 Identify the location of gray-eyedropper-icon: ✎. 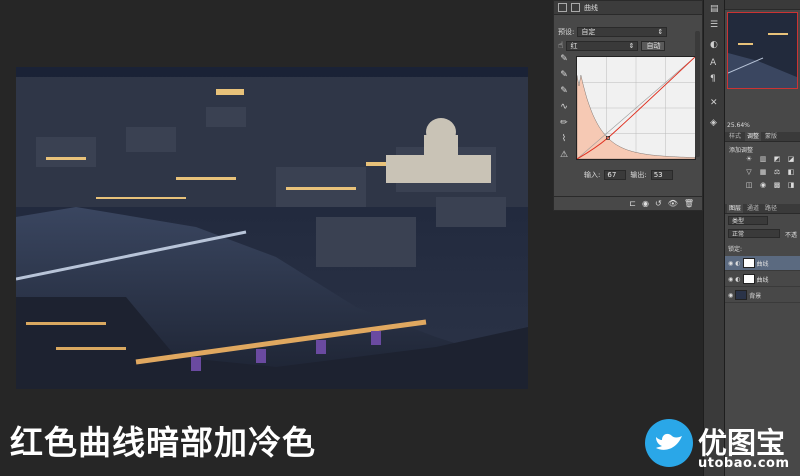
(564, 75).